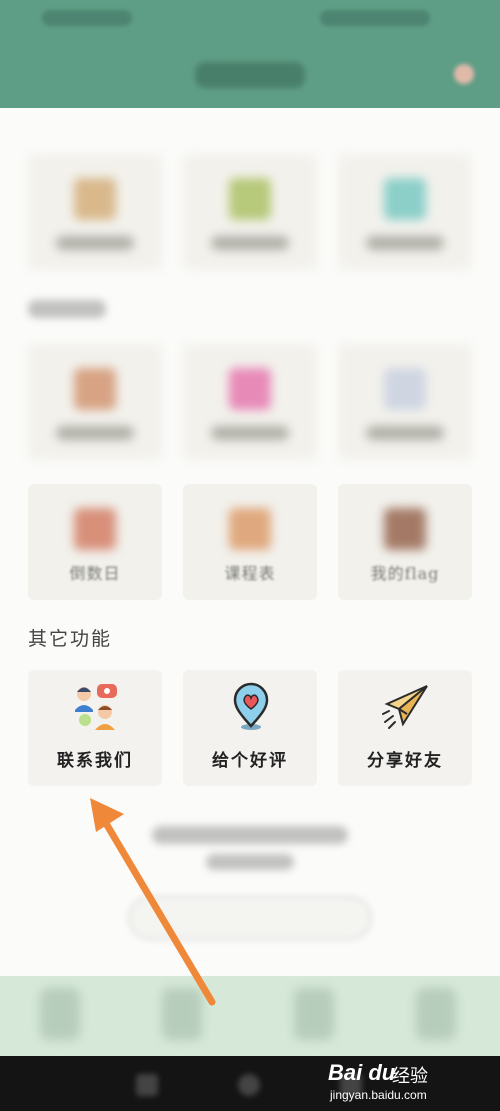 This screenshot has height=1111, width=500. What do you see at coordinates (249, 1085) in the screenshot?
I see `home-icon` at bounding box center [249, 1085].